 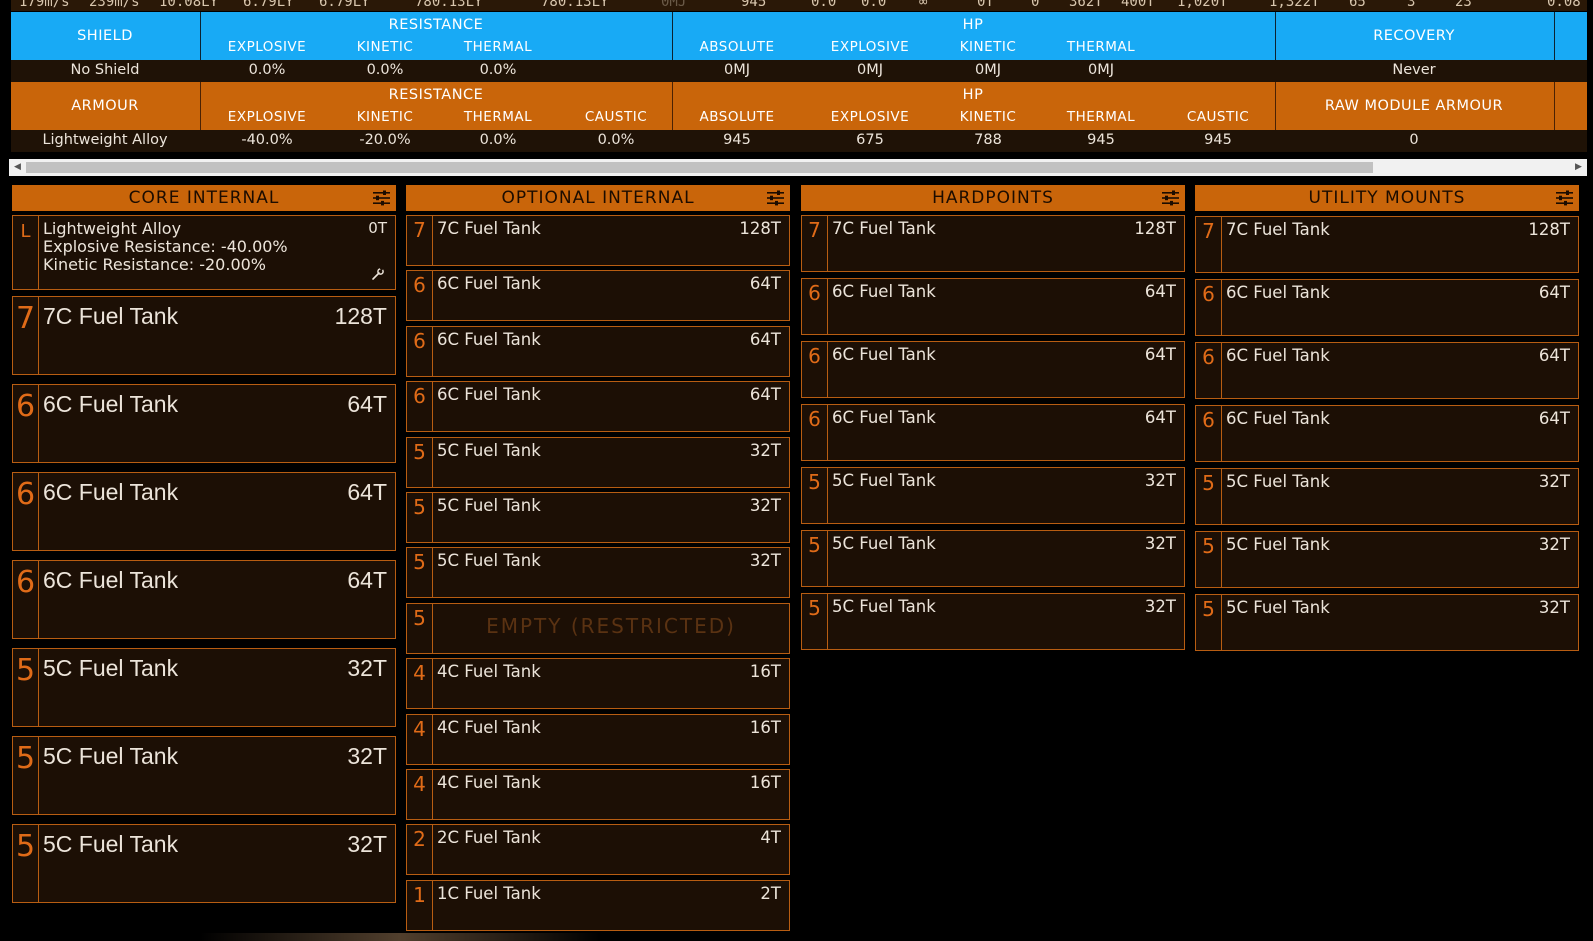 I want to click on shield-res-kinetic: 0.0%, so click(x=385, y=70).